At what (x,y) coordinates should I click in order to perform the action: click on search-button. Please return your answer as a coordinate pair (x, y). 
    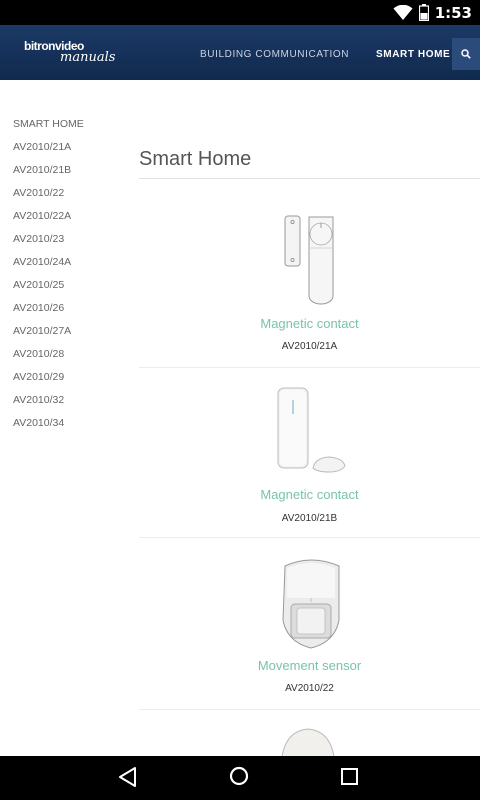
    Looking at the image, I should click on (466, 54).